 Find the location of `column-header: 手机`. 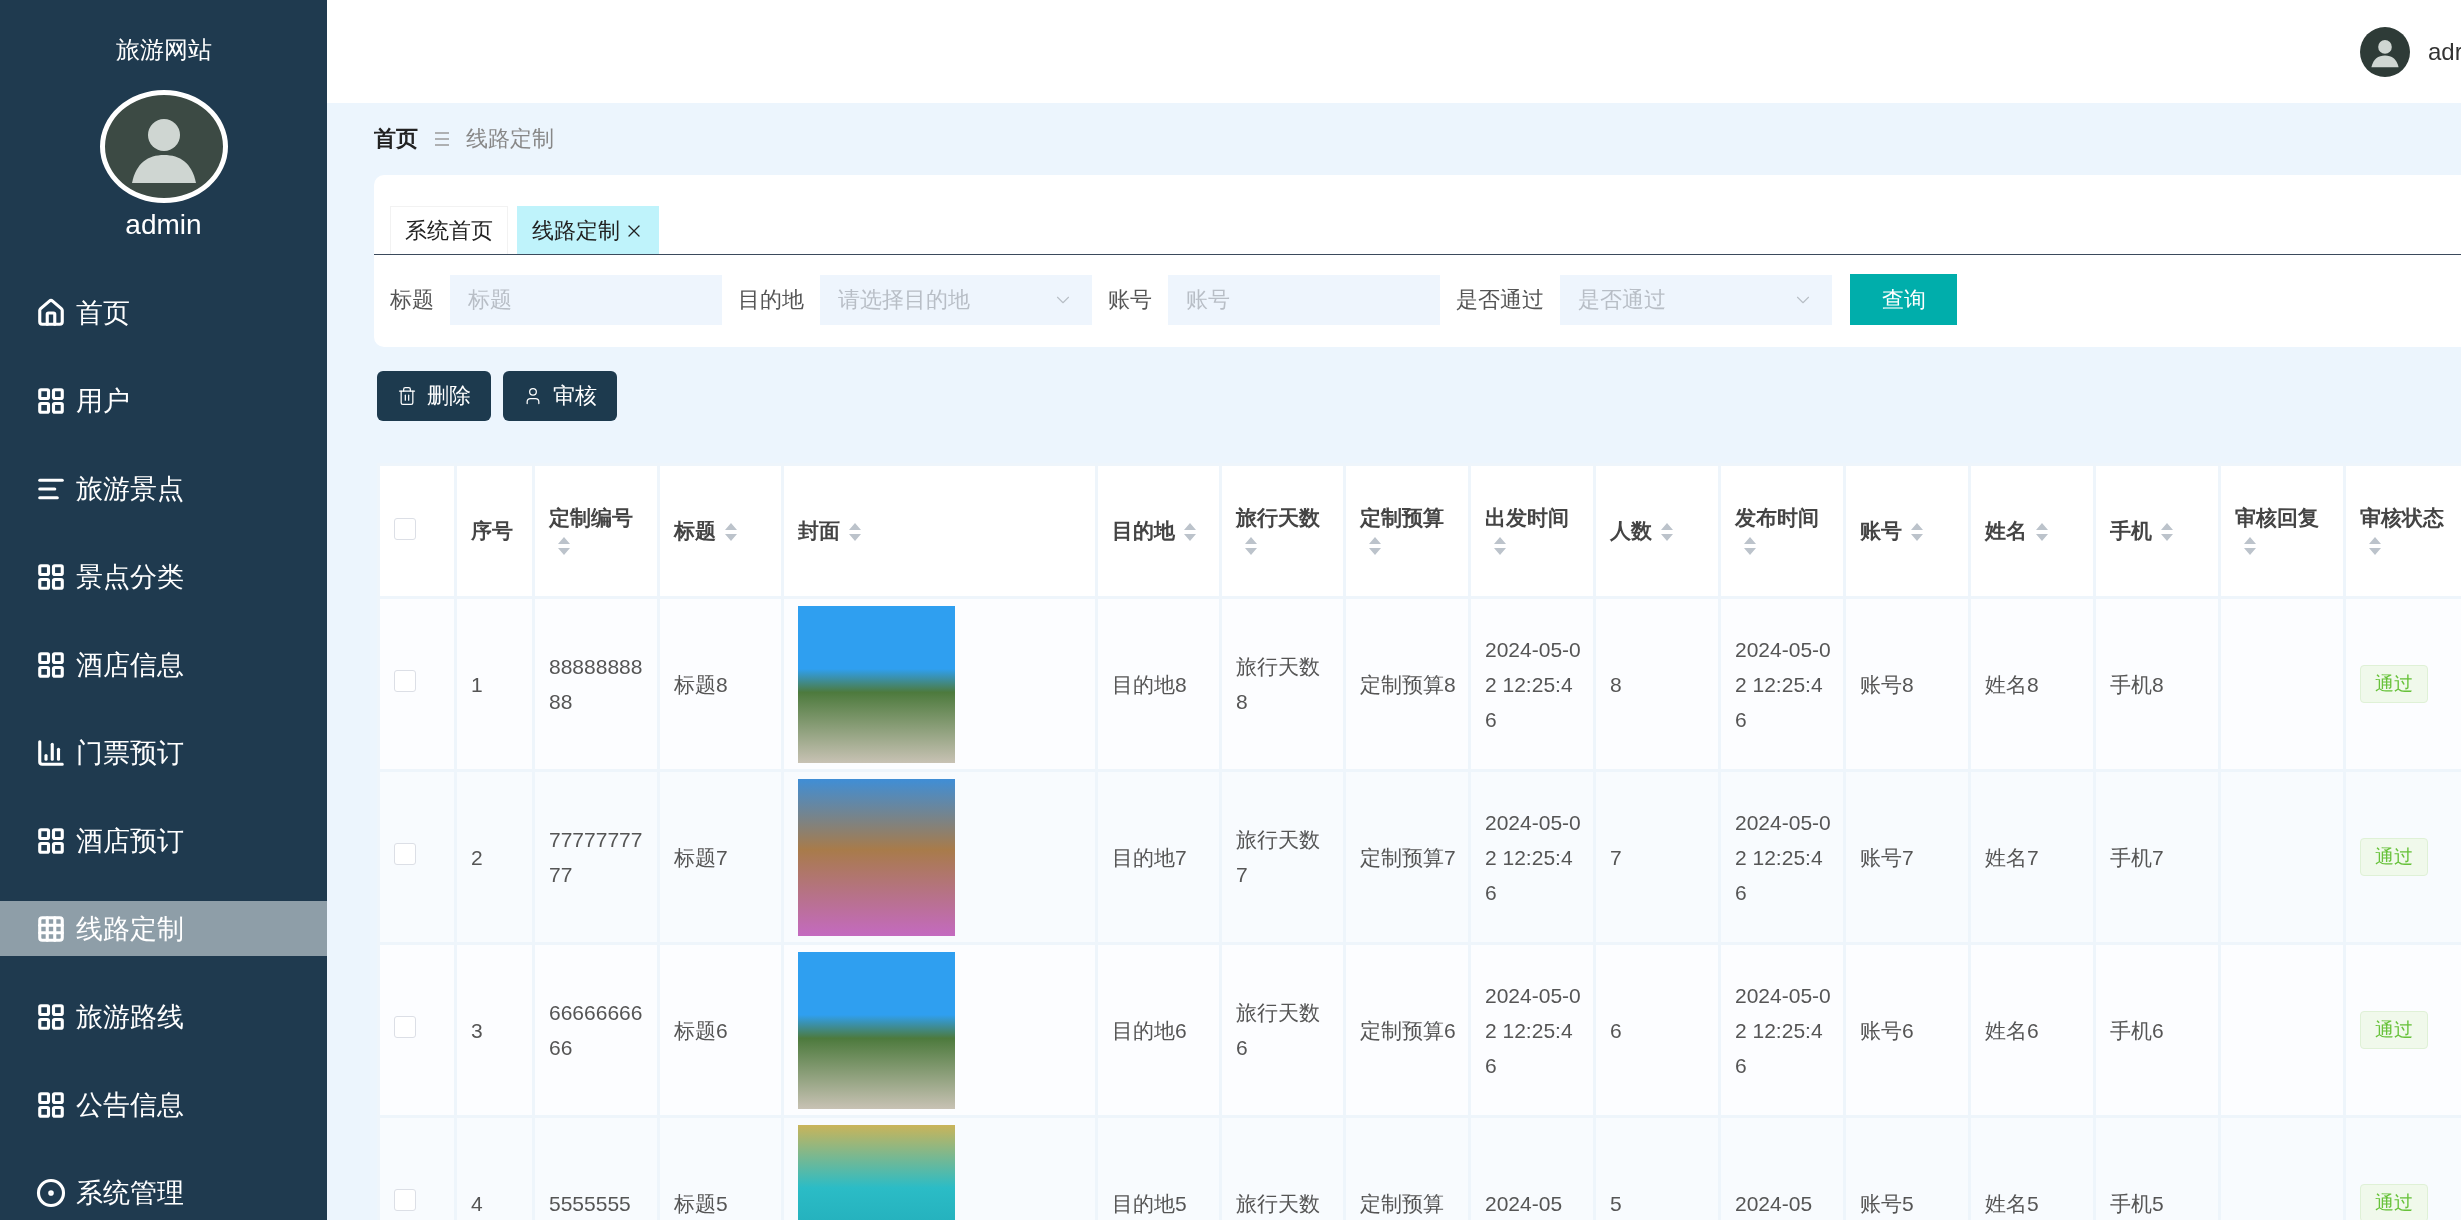

column-header: 手机 is located at coordinates (2157, 531).